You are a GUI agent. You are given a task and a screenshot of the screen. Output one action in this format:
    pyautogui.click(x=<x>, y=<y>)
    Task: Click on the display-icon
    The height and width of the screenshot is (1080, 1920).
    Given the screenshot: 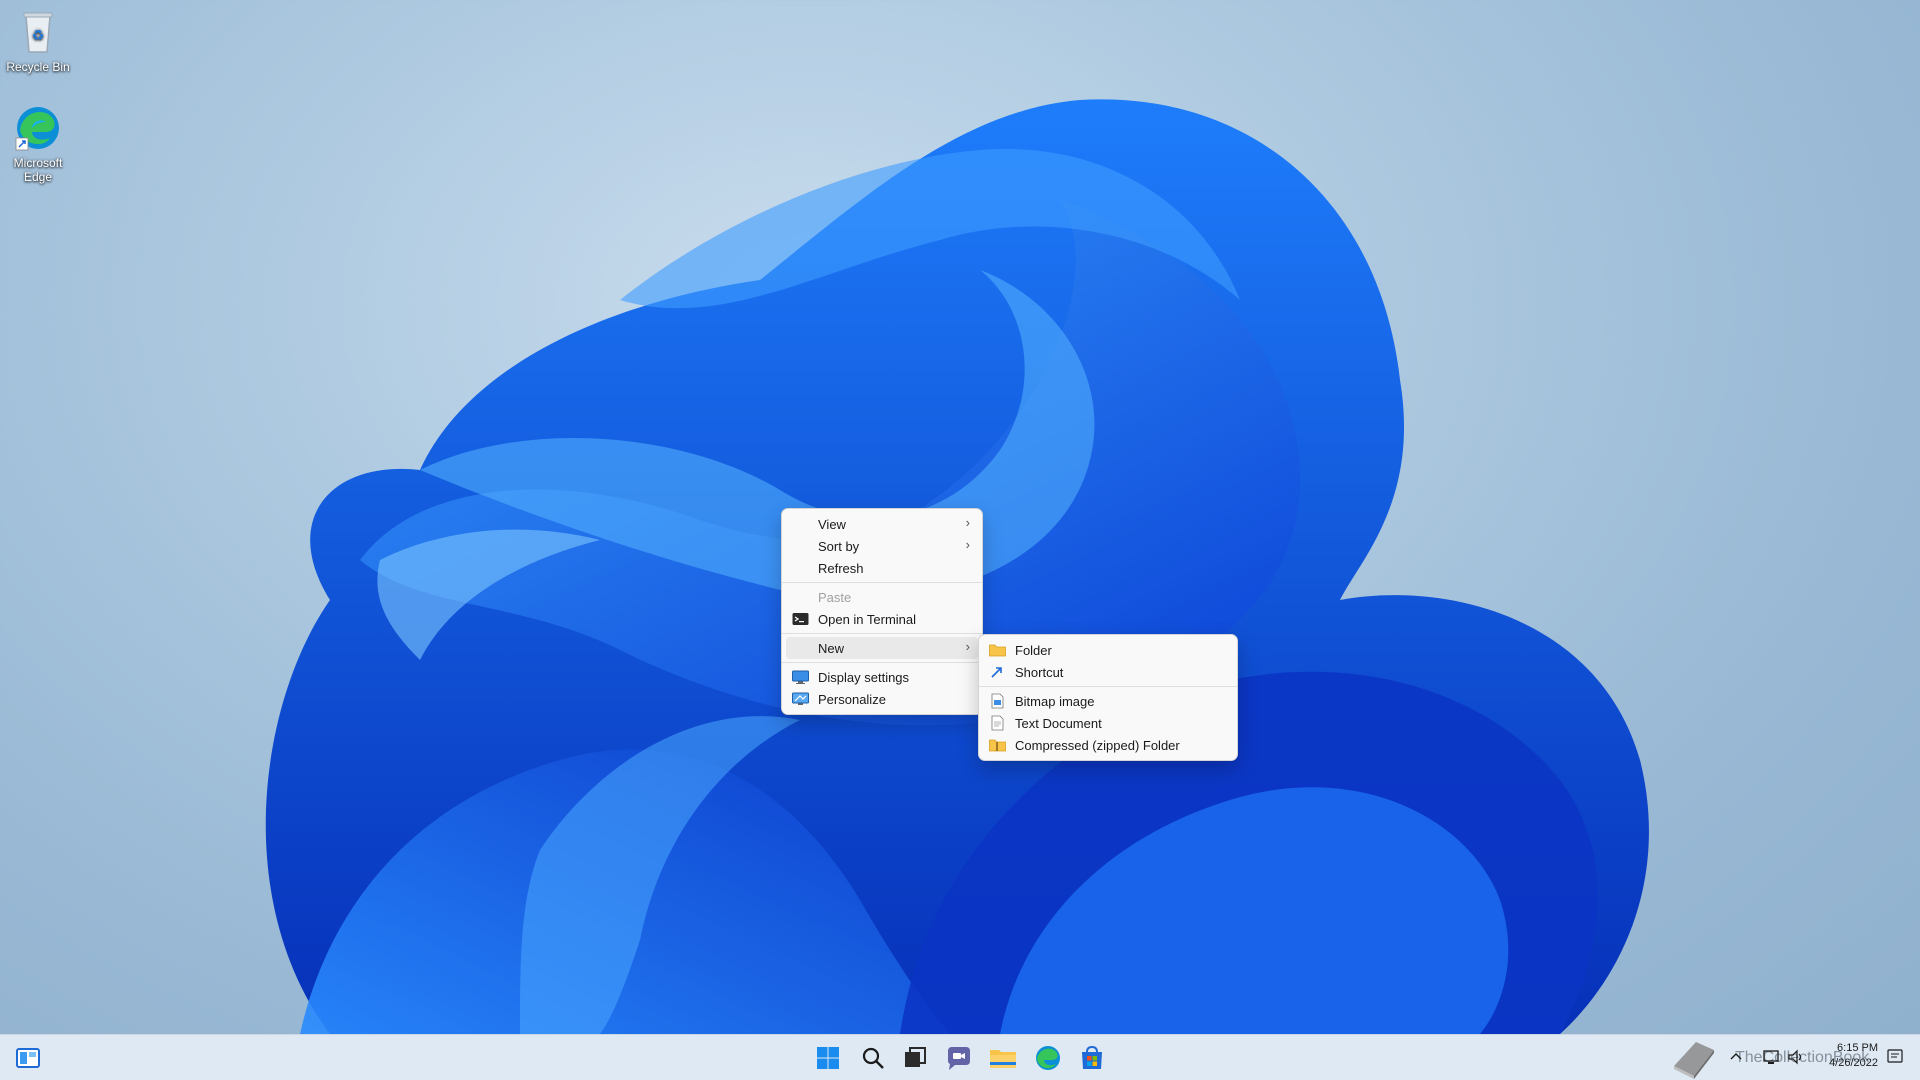 What is the action you would take?
    pyautogui.click(x=800, y=677)
    